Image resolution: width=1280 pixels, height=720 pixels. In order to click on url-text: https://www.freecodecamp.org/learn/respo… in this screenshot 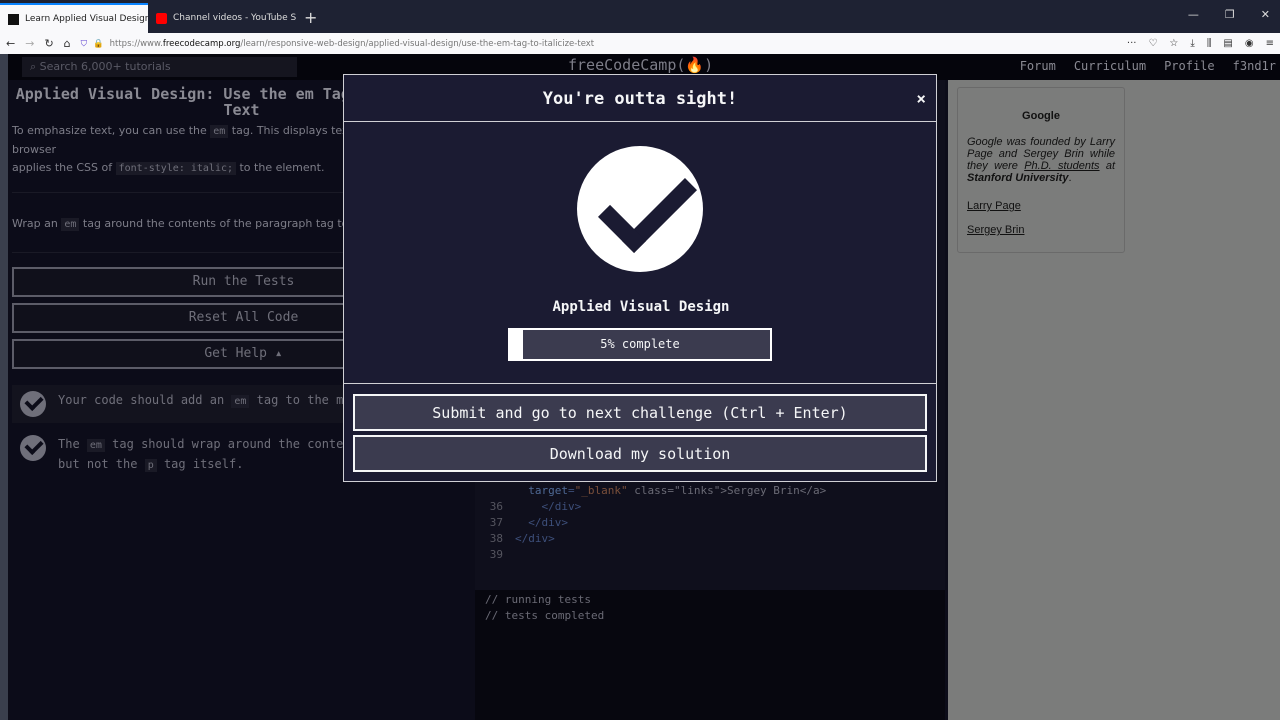, I will do `click(352, 43)`.